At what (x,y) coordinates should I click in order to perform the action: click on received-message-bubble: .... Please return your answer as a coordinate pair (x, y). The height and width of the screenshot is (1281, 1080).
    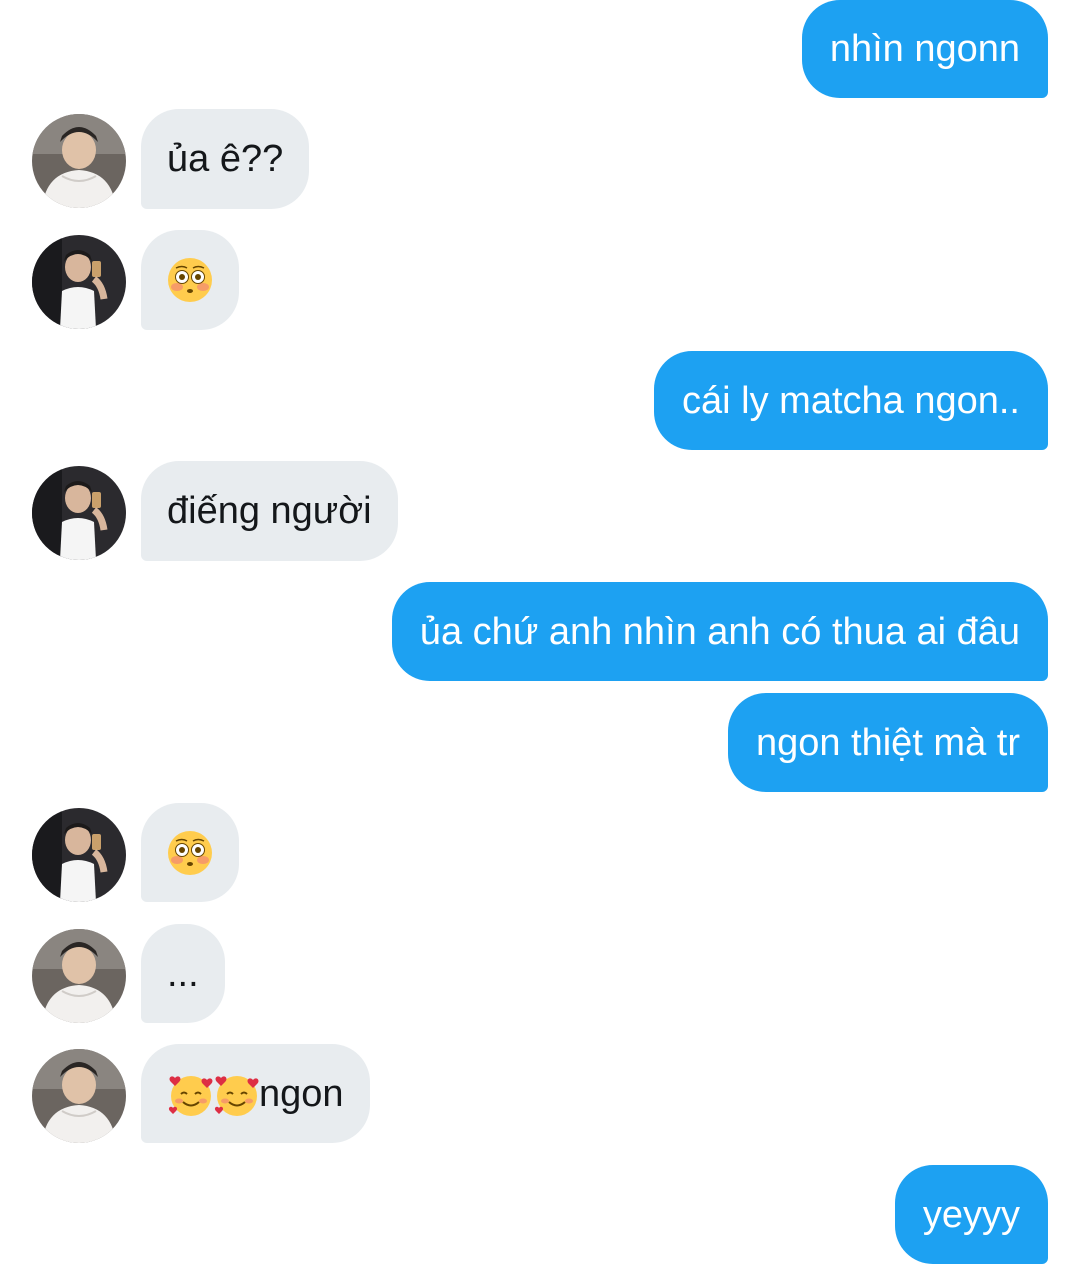
    Looking at the image, I should click on (183, 973).